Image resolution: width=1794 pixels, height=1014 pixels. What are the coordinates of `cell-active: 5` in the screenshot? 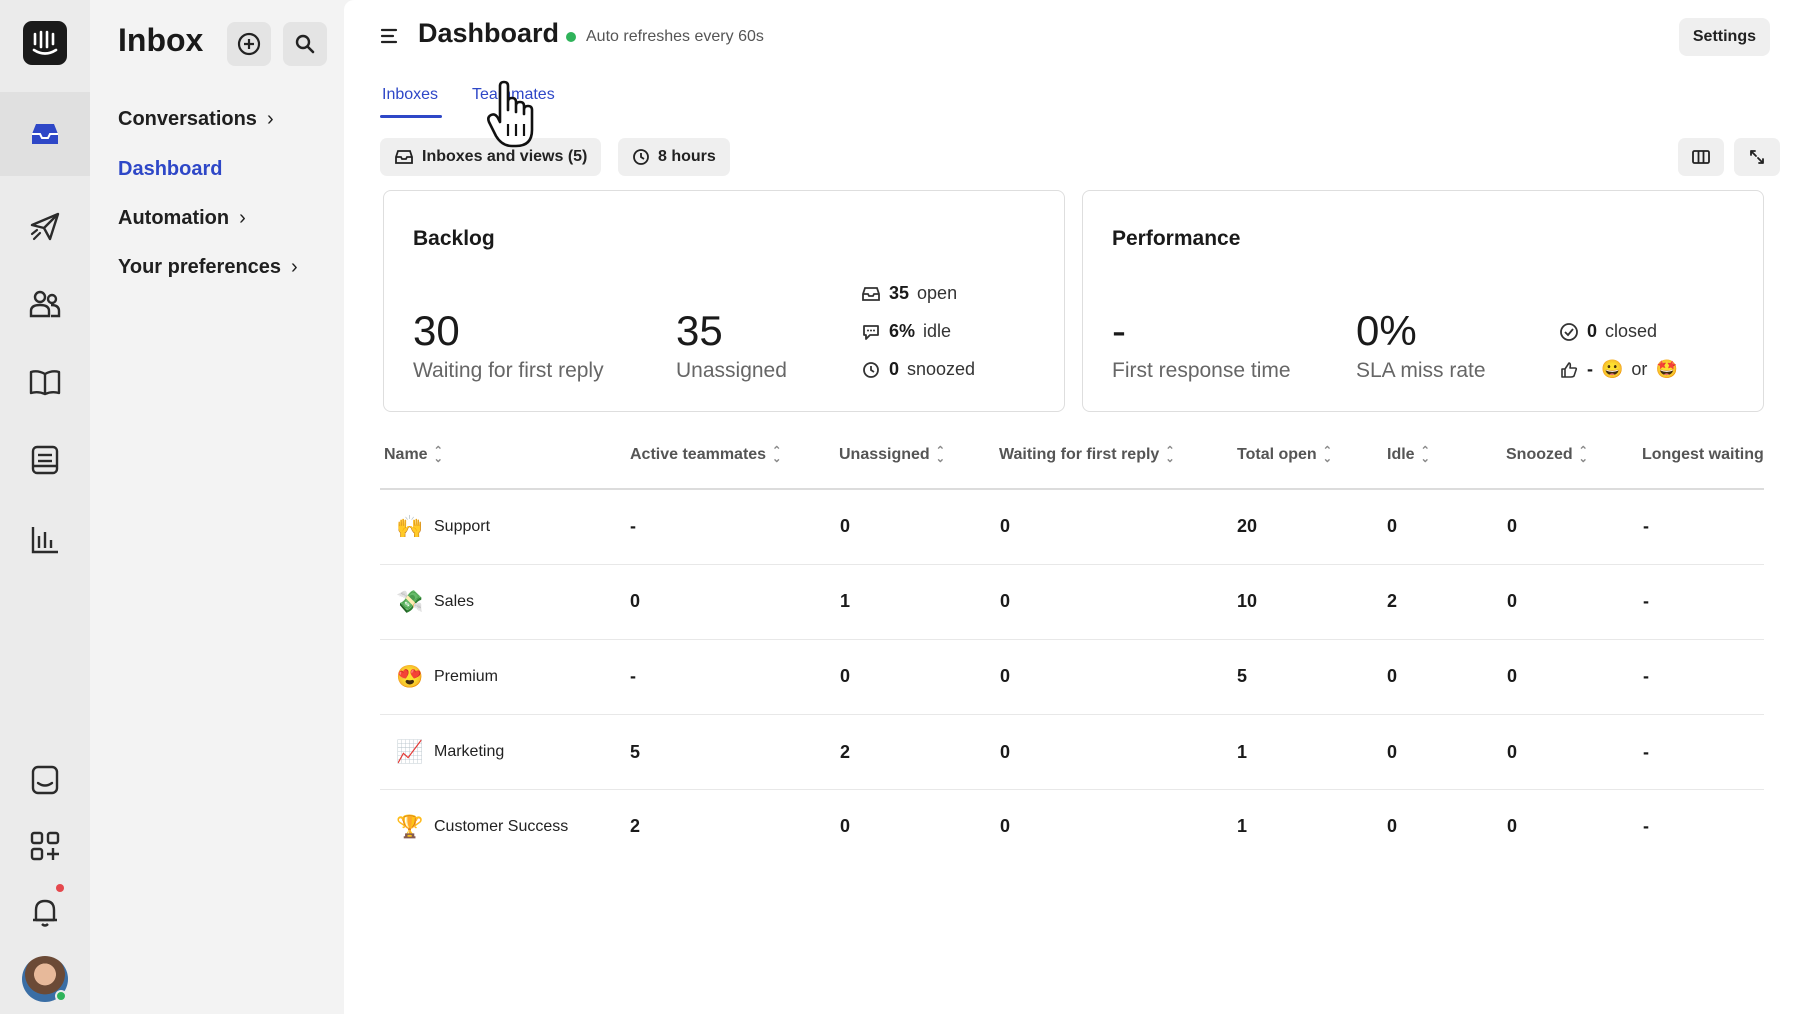 It's located at (635, 752).